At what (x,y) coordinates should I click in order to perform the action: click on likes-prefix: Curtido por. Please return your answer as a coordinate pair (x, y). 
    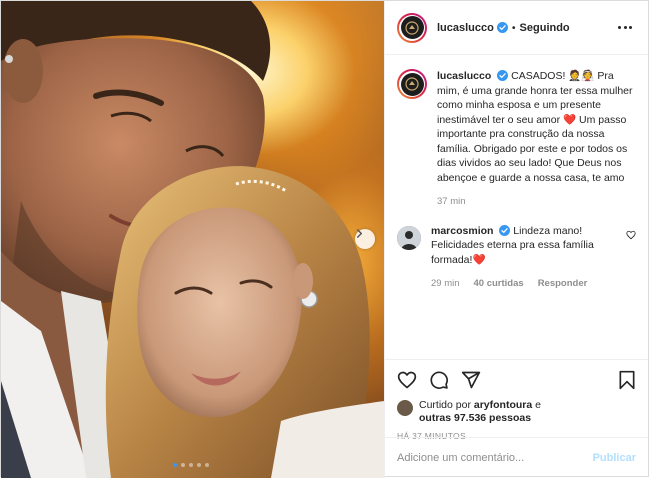
    Looking at the image, I should click on (446, 405).